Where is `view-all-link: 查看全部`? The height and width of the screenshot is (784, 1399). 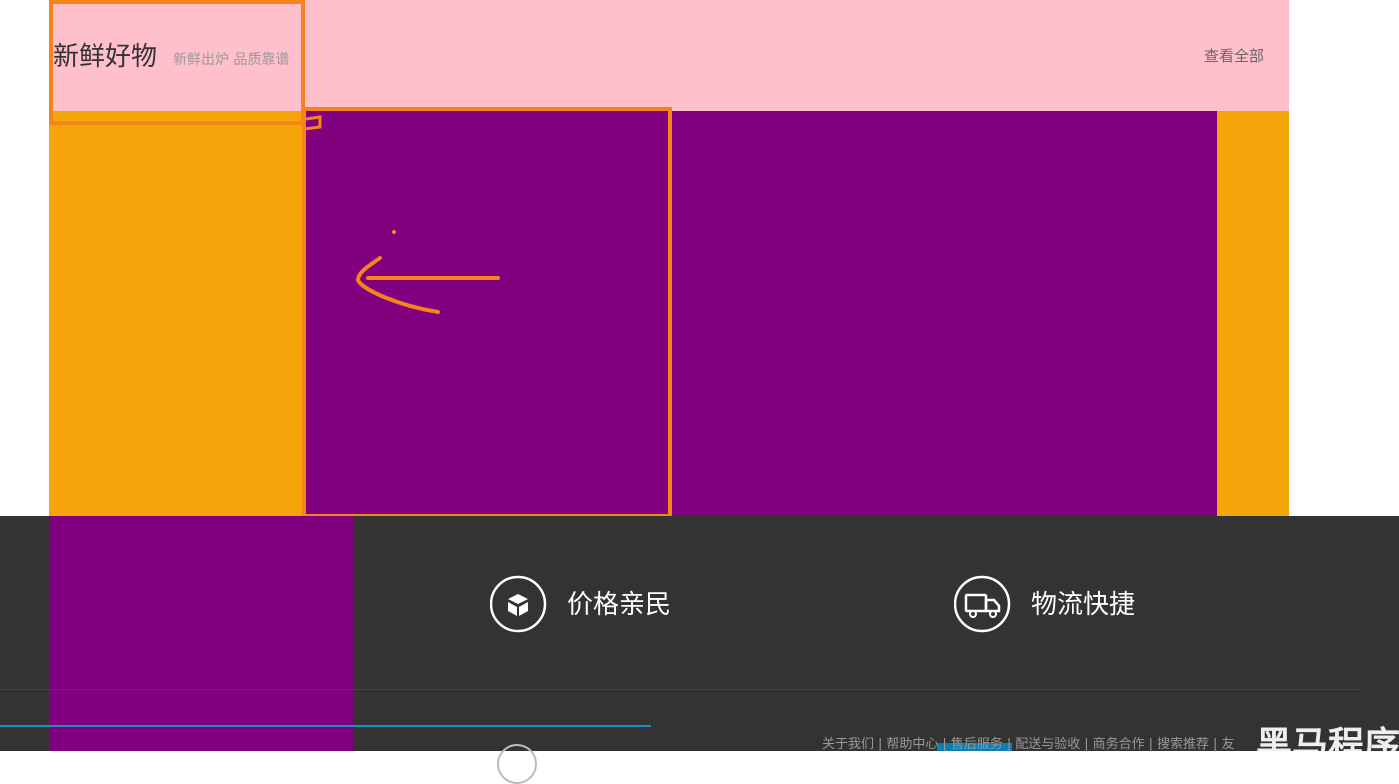 view-all-link: 查看全部 is located at coordinates (1234, 55).